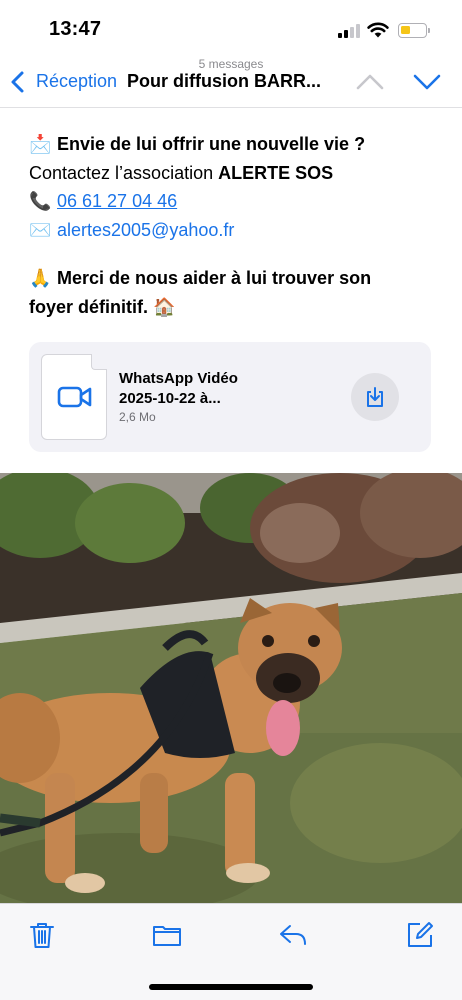 The height and width of the screenshot is (1000, 462). I want to click on body-contact-prefix: Contactez l’association, so click(121, 173).